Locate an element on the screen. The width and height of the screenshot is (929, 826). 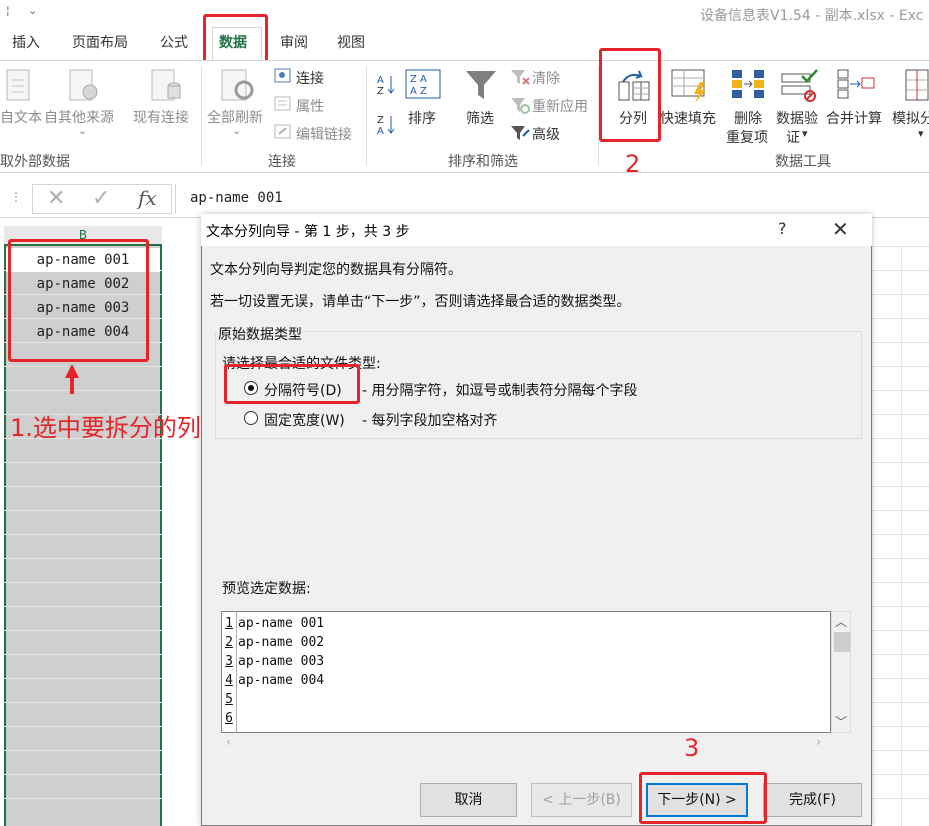
radio-fixed-width is located at coordinates (251, 418).